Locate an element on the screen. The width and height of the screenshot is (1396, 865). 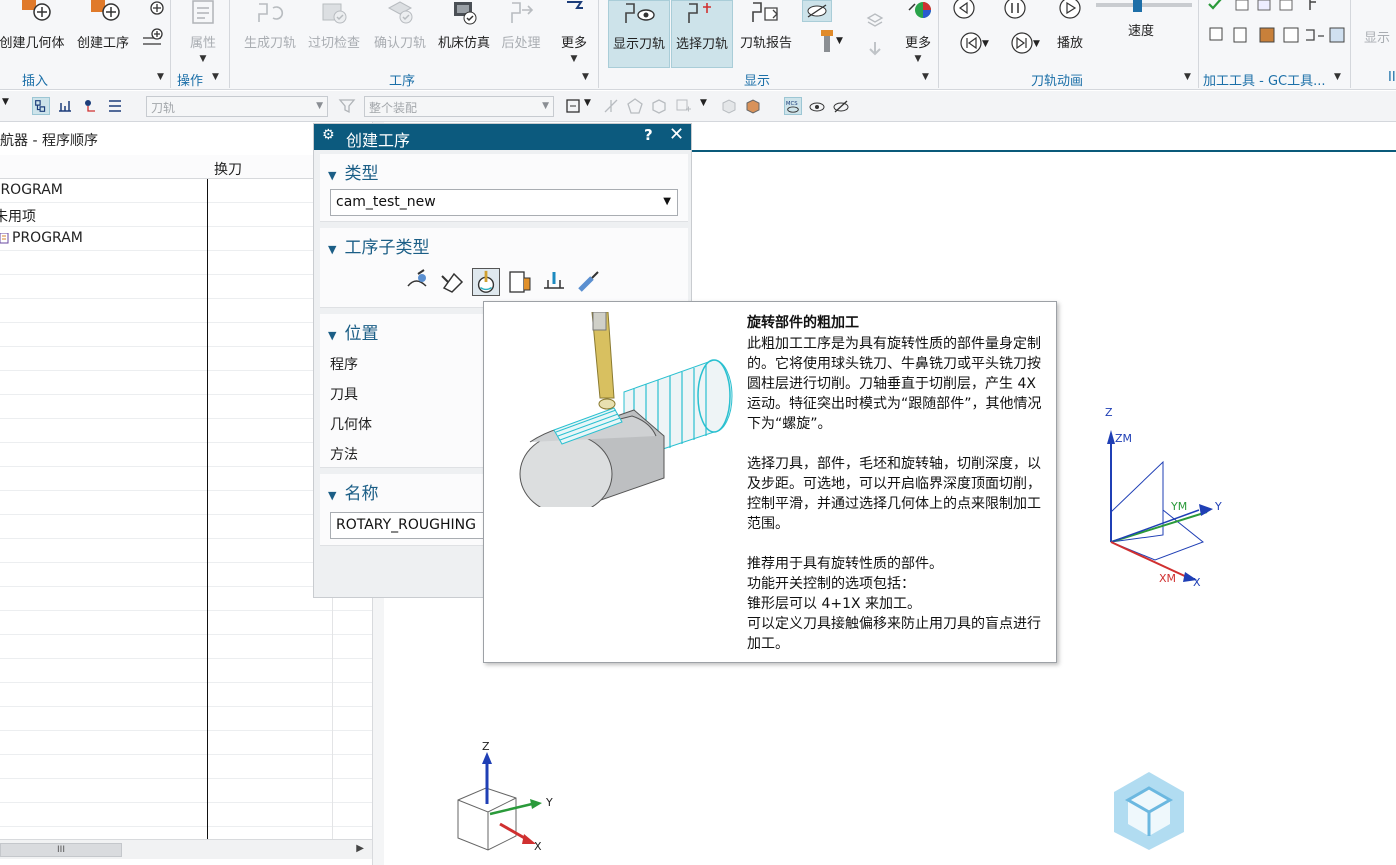
snap-point-icon is located at coordinates (611, 106).